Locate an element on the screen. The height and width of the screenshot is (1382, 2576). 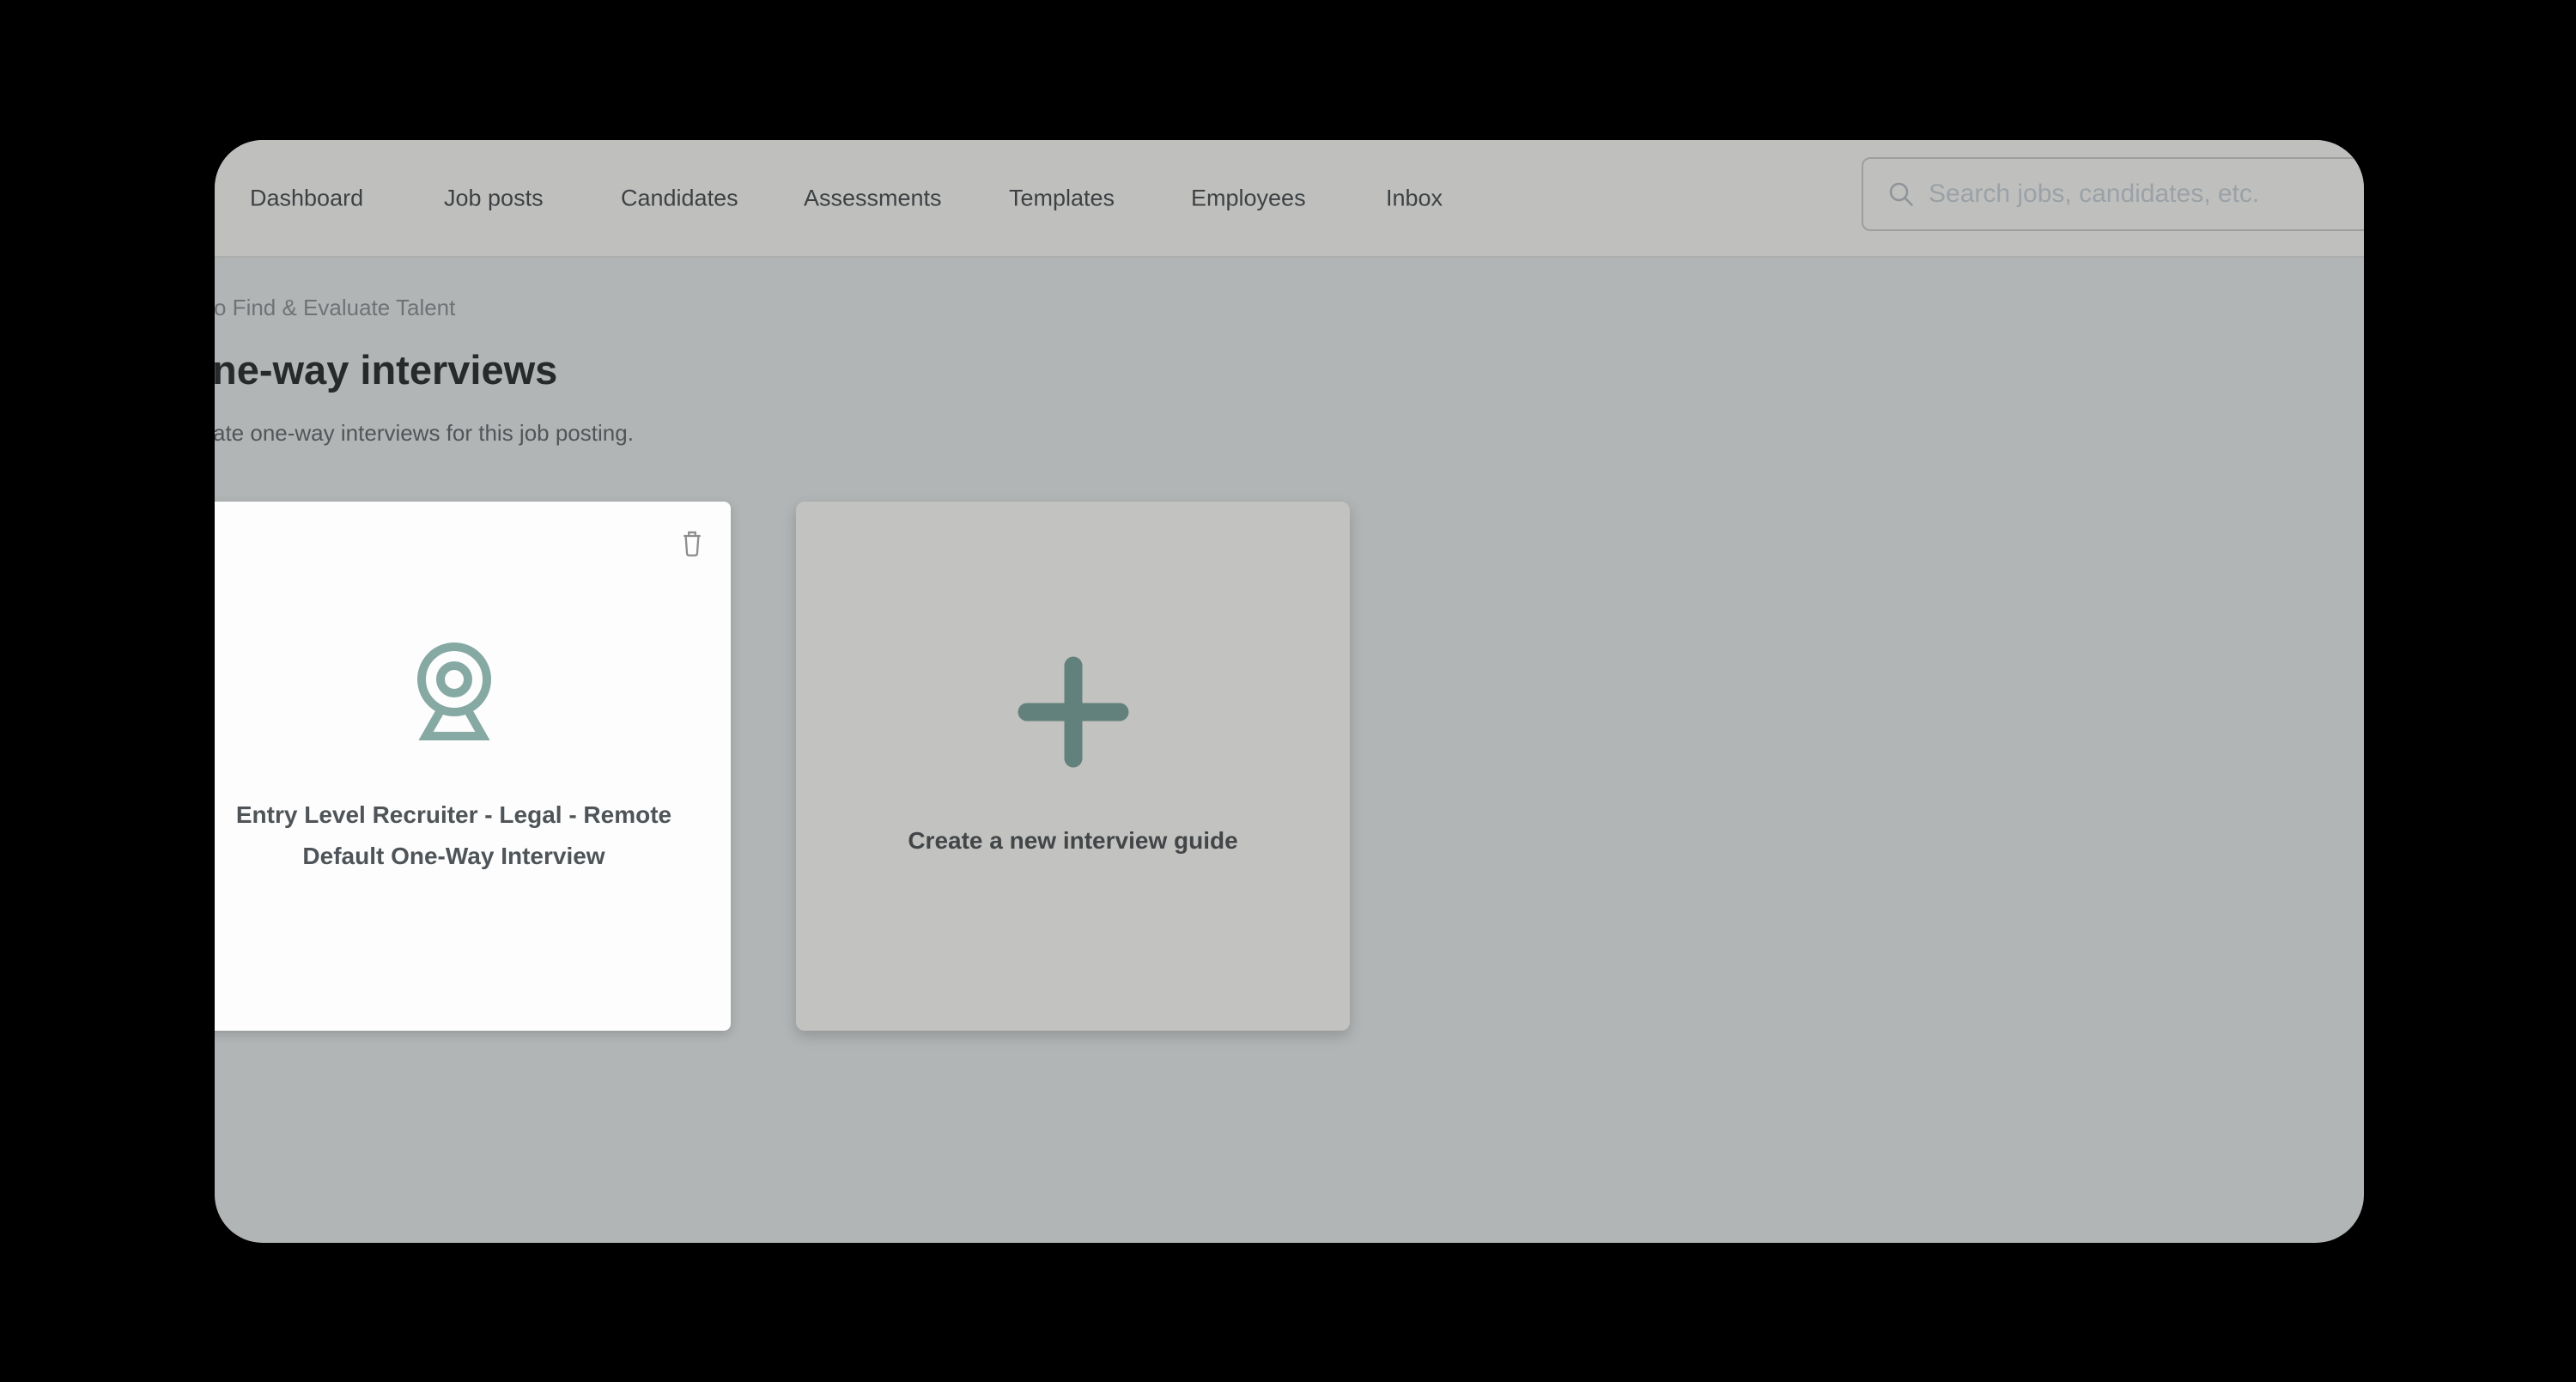
nav-item-job-posts: Job posts is located at coordinates (494, 198).